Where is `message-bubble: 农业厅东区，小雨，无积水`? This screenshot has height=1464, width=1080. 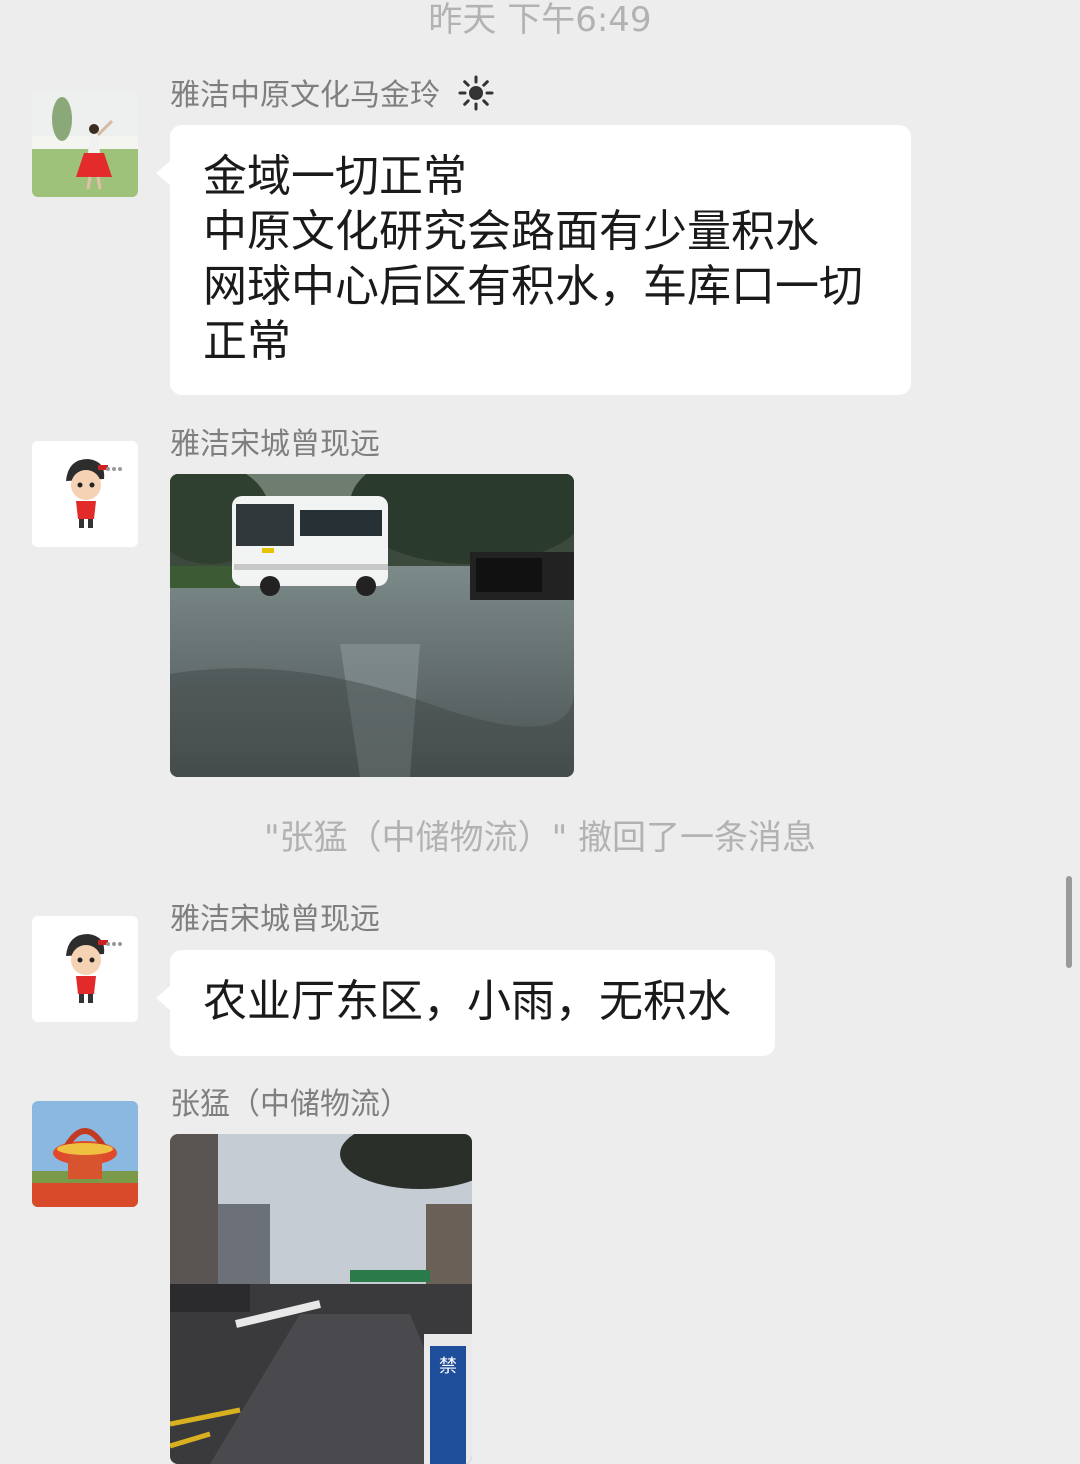
message-bubble: 农业厅东区，小雨，无积水 is located at coordinates (465, 1003).